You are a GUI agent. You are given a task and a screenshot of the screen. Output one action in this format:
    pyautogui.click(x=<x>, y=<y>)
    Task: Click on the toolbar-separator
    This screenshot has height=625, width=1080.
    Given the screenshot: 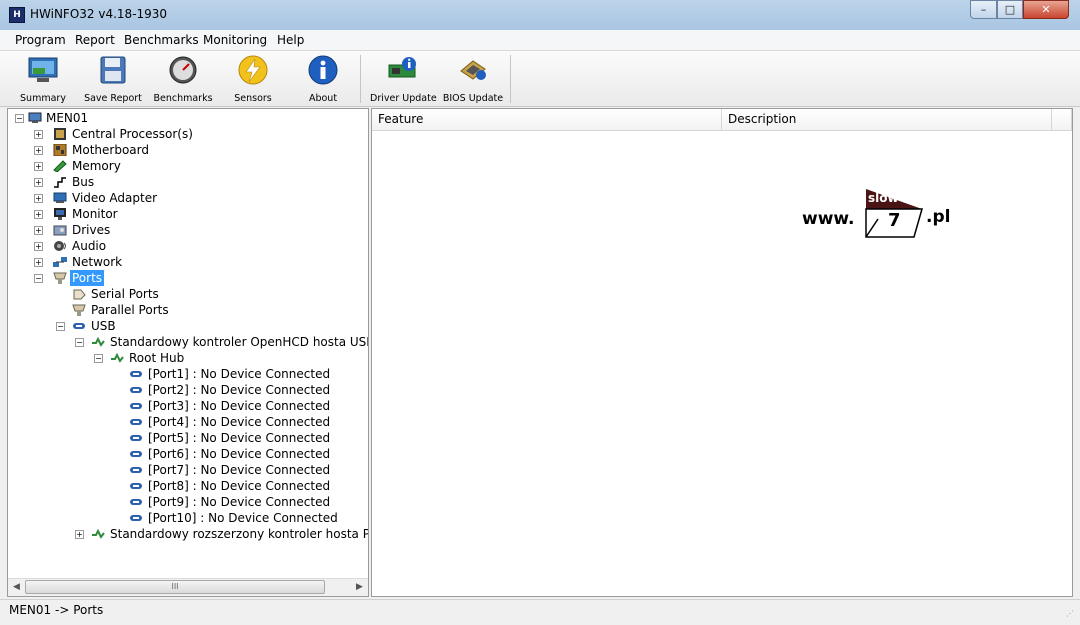 What is the action you would take?
    pyautogui.click(x=360, y=79)
    